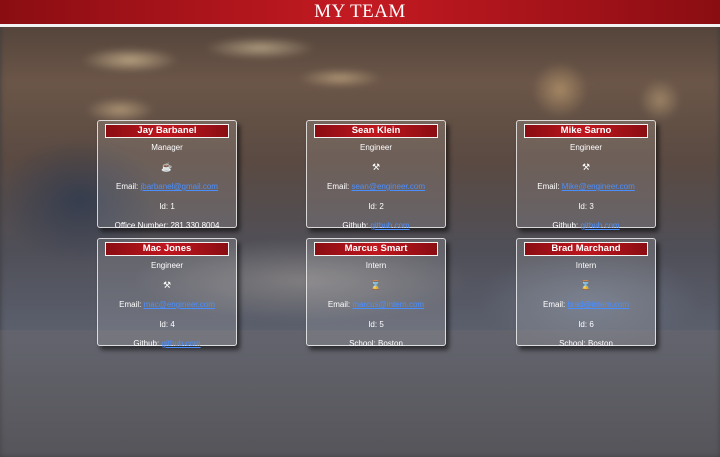 This screenshot has height=457, width=720. What do you see at coordinates (388, 304) in the screenshot?
I see `email-link: marcus@intern.com` at bounding box center [388, 304].